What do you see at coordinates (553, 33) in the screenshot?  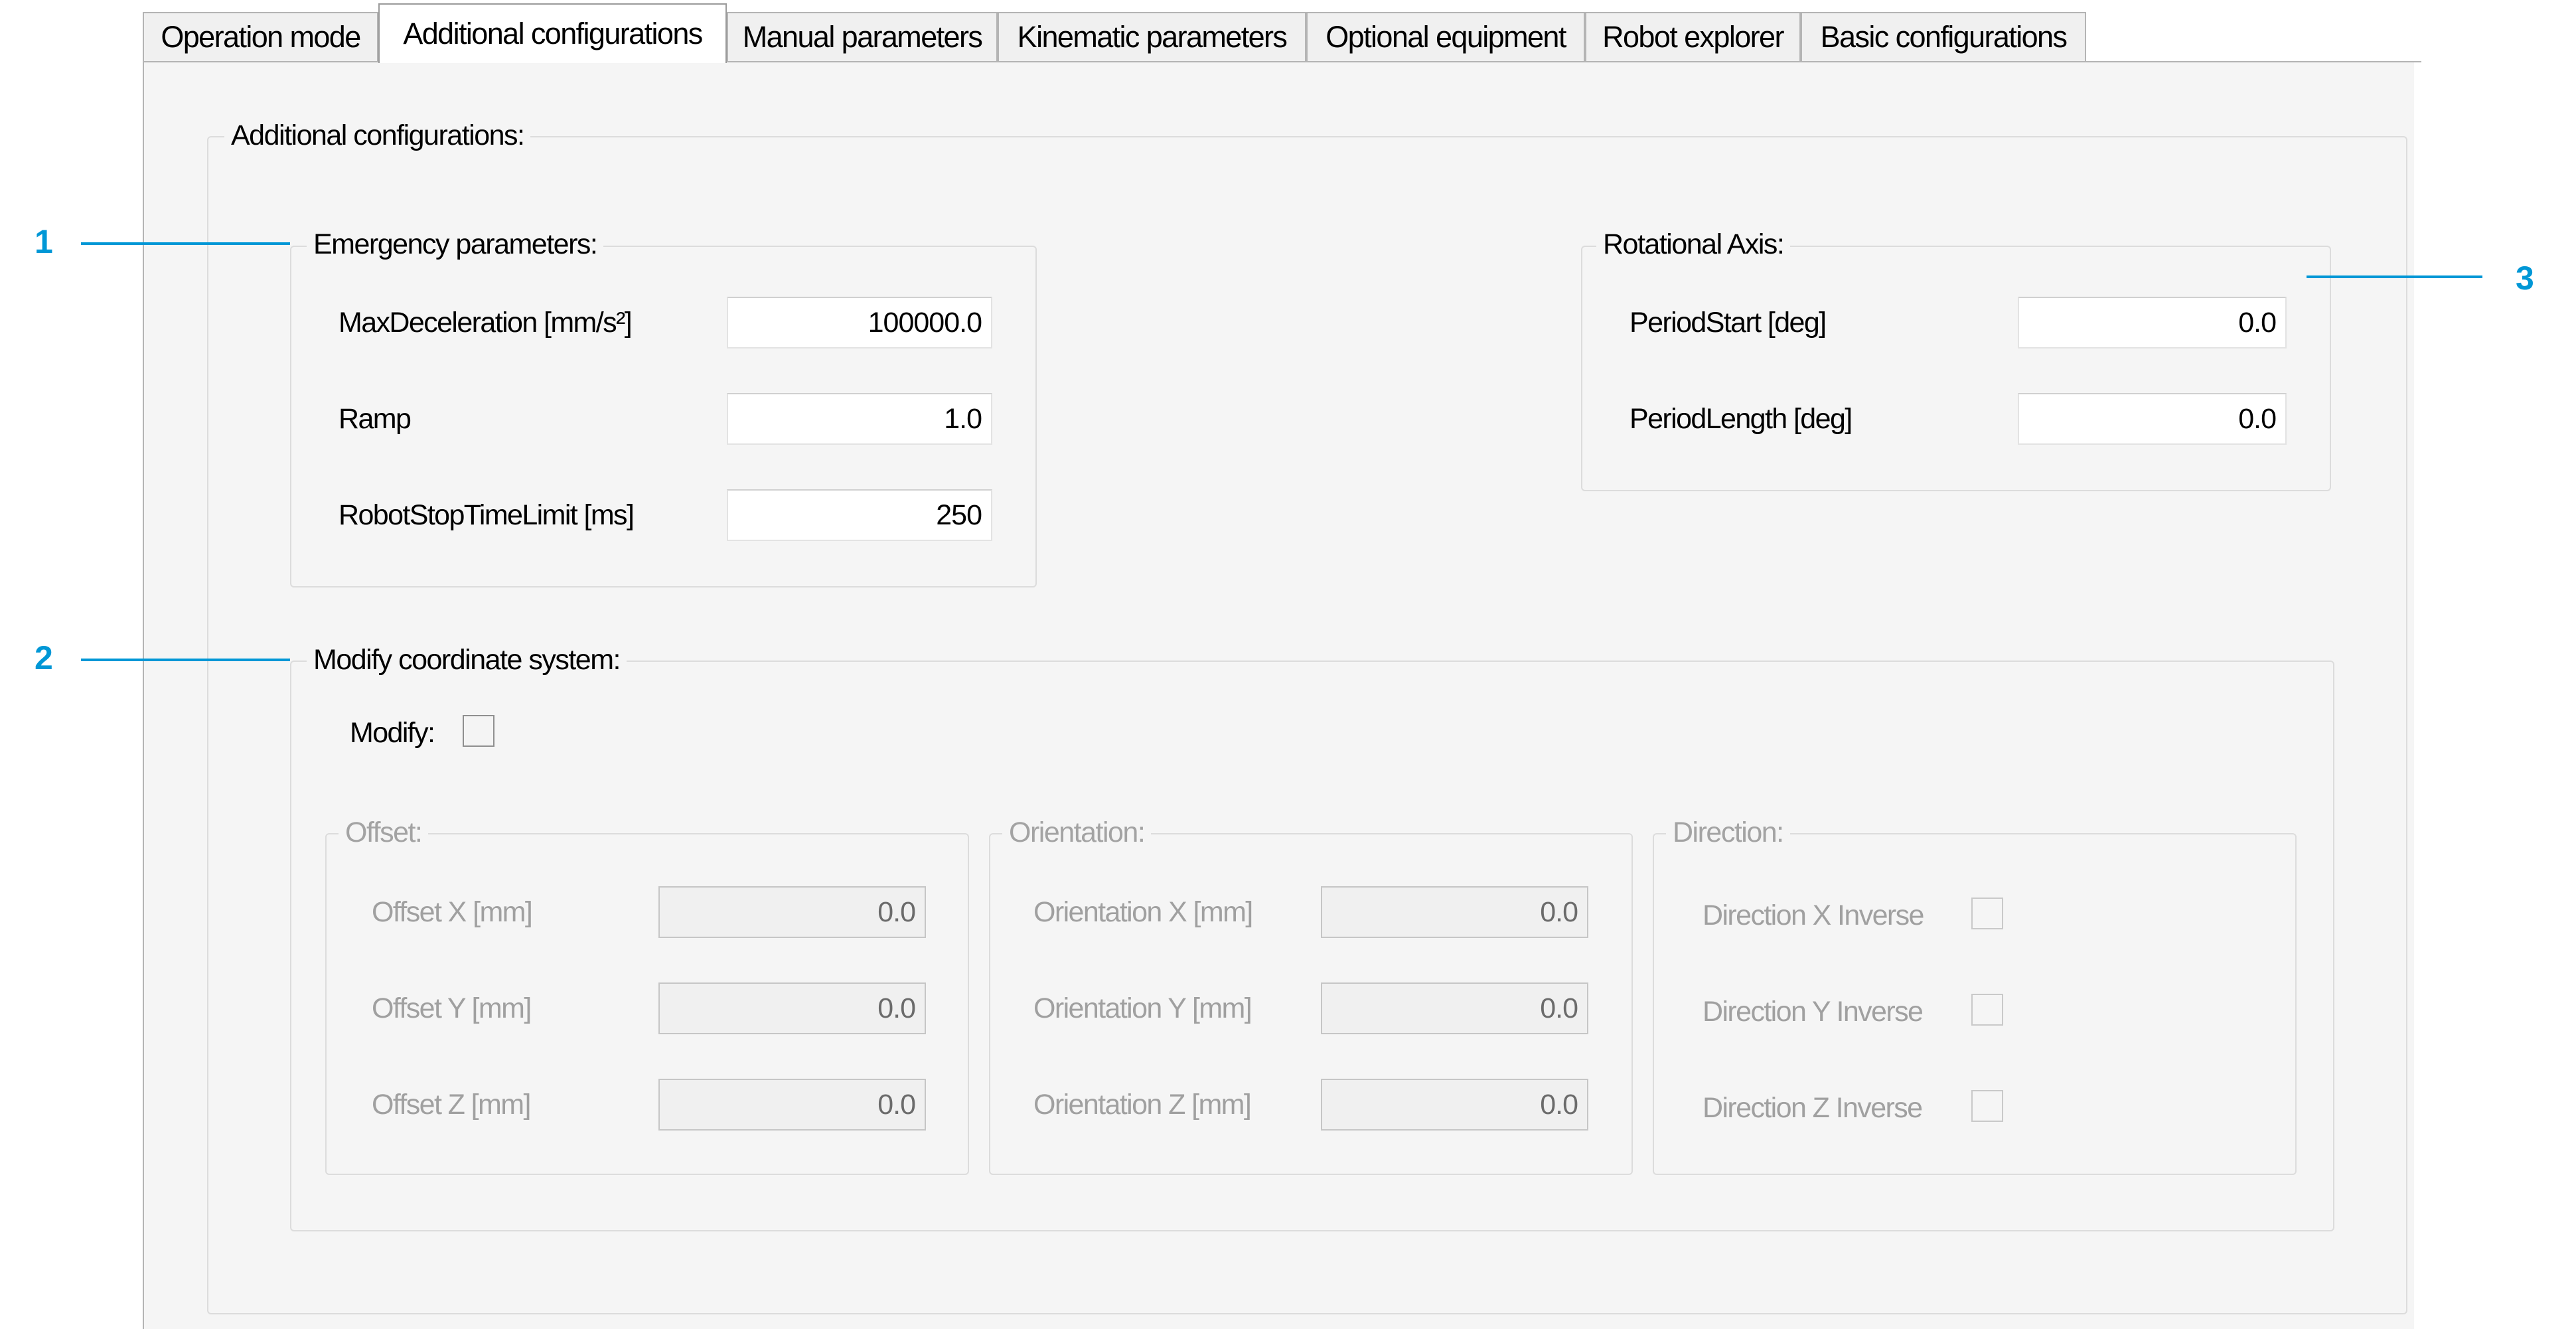 I see `tab-additional-configurations: Additional configurations` at bounding box center [553, 33].